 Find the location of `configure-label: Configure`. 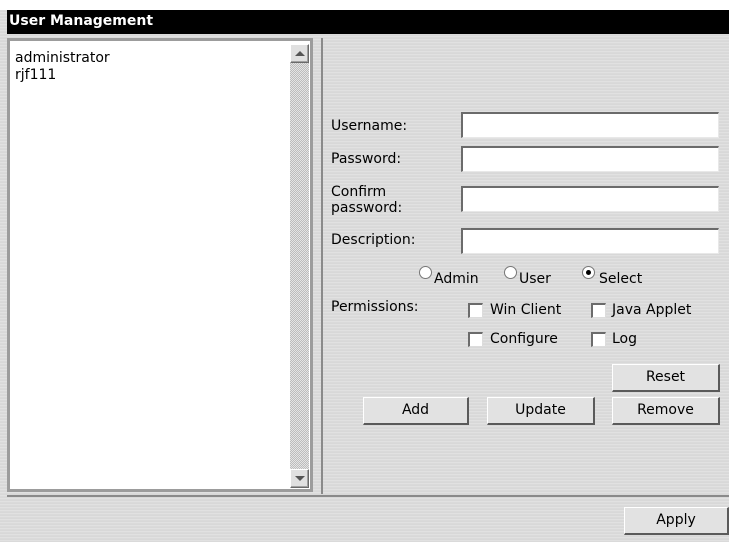

configure-label: Configure is located at coordinates (524, 339).